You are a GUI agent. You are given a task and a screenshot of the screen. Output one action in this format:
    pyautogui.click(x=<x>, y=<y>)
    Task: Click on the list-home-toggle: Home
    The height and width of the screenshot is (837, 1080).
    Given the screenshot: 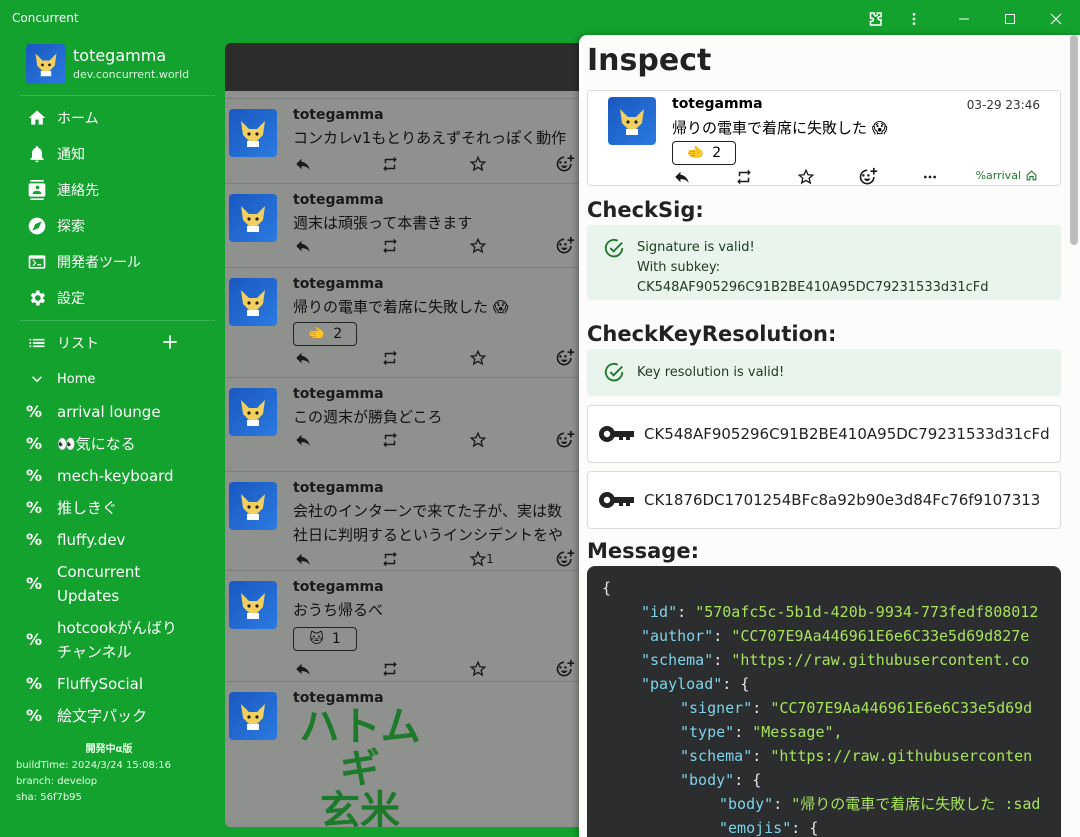 What is the action you would take?
    pyautogui.click(x=60, y=379)
    